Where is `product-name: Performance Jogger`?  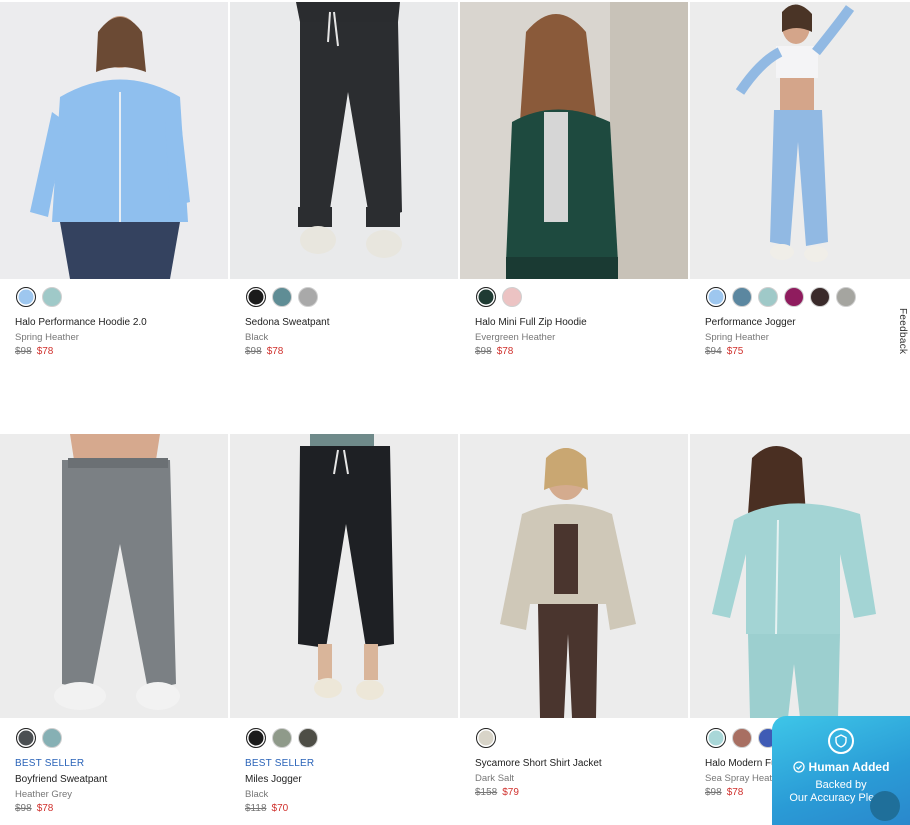
product-name: Performance Jogger is located at coordinates (807, 322).